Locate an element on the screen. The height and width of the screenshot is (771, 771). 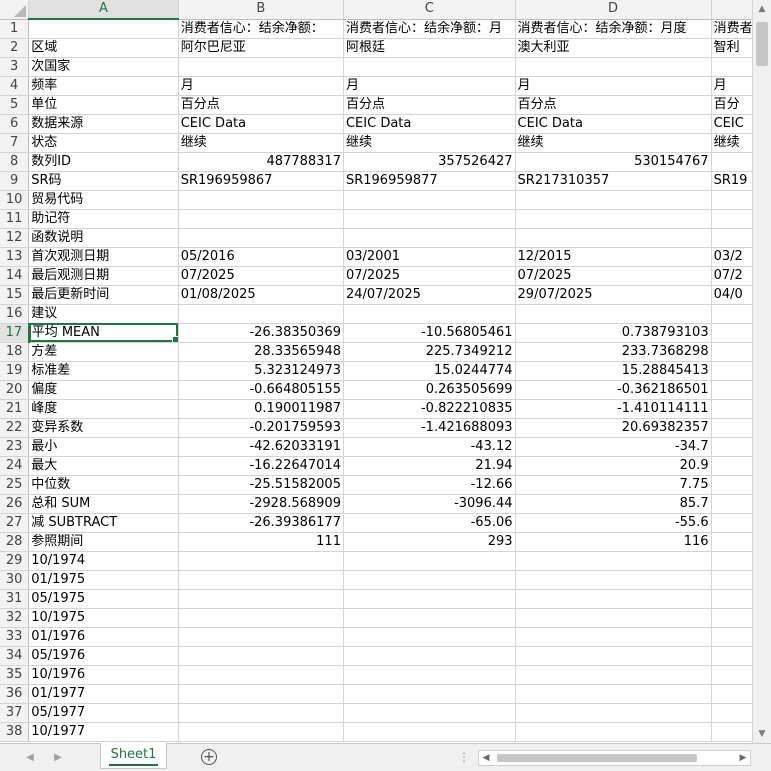
cell-B17: -26.38350369 is located at coordinates (261, 333).